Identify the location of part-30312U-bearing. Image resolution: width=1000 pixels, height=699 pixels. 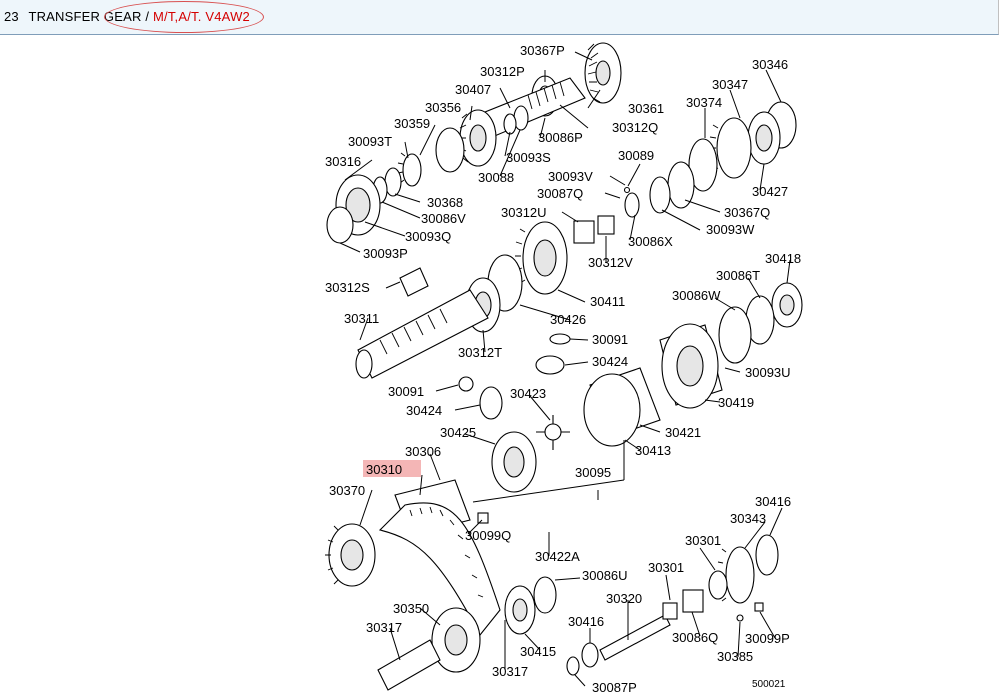
(584, 232).